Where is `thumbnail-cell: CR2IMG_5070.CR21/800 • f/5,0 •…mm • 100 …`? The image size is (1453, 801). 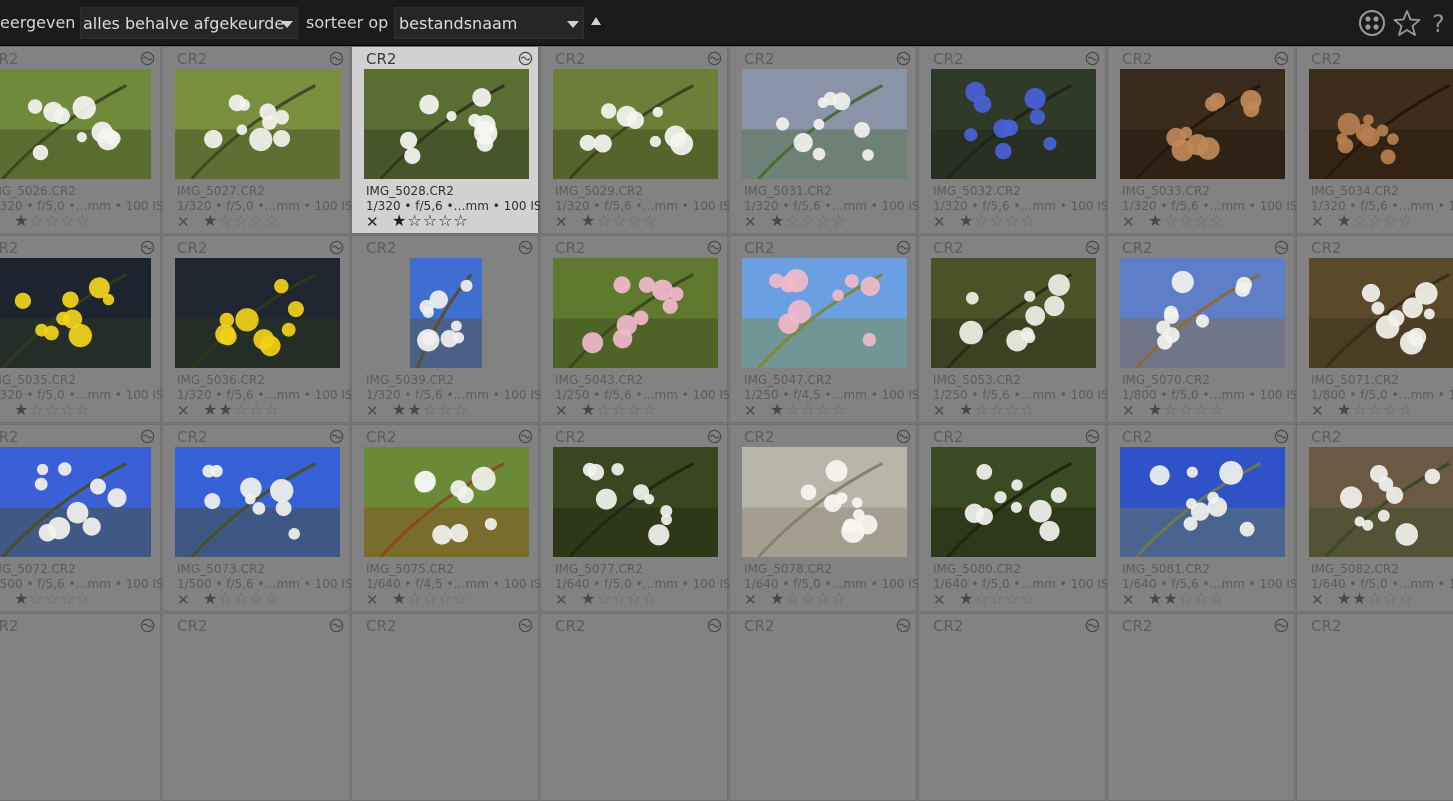 thumbnail-cell: CR2IMG_5070.CR21/800 • f/5,0 •…mm • 100 … is located at coordinates (1201, 329).